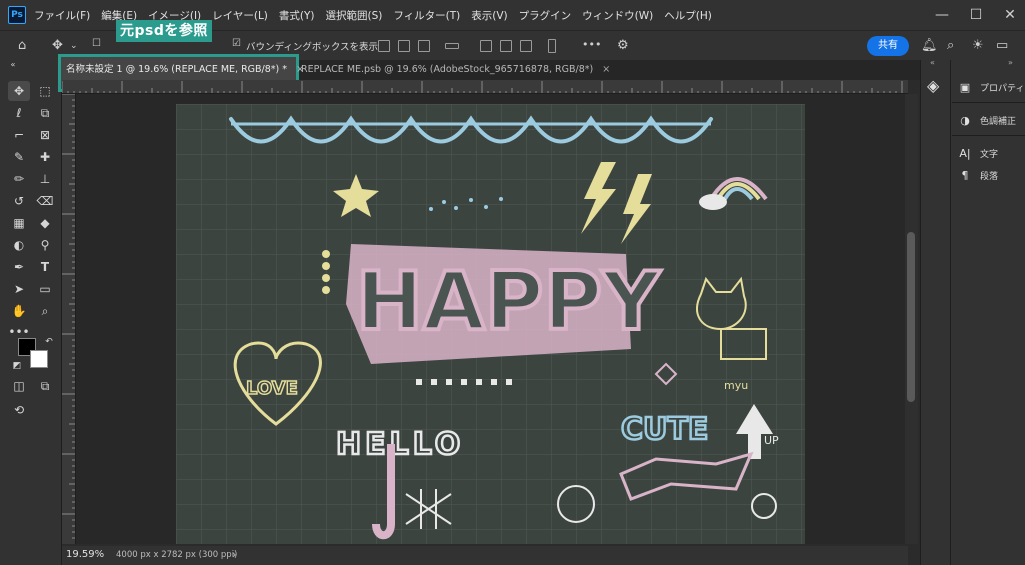 Image resolution: width=1025 pixels, height=565 pixels. What do you see at coordinates (164, 31) in the screenshot?
I see `annotation-callout: 元psdを参照` at bounding box center [164, 31].